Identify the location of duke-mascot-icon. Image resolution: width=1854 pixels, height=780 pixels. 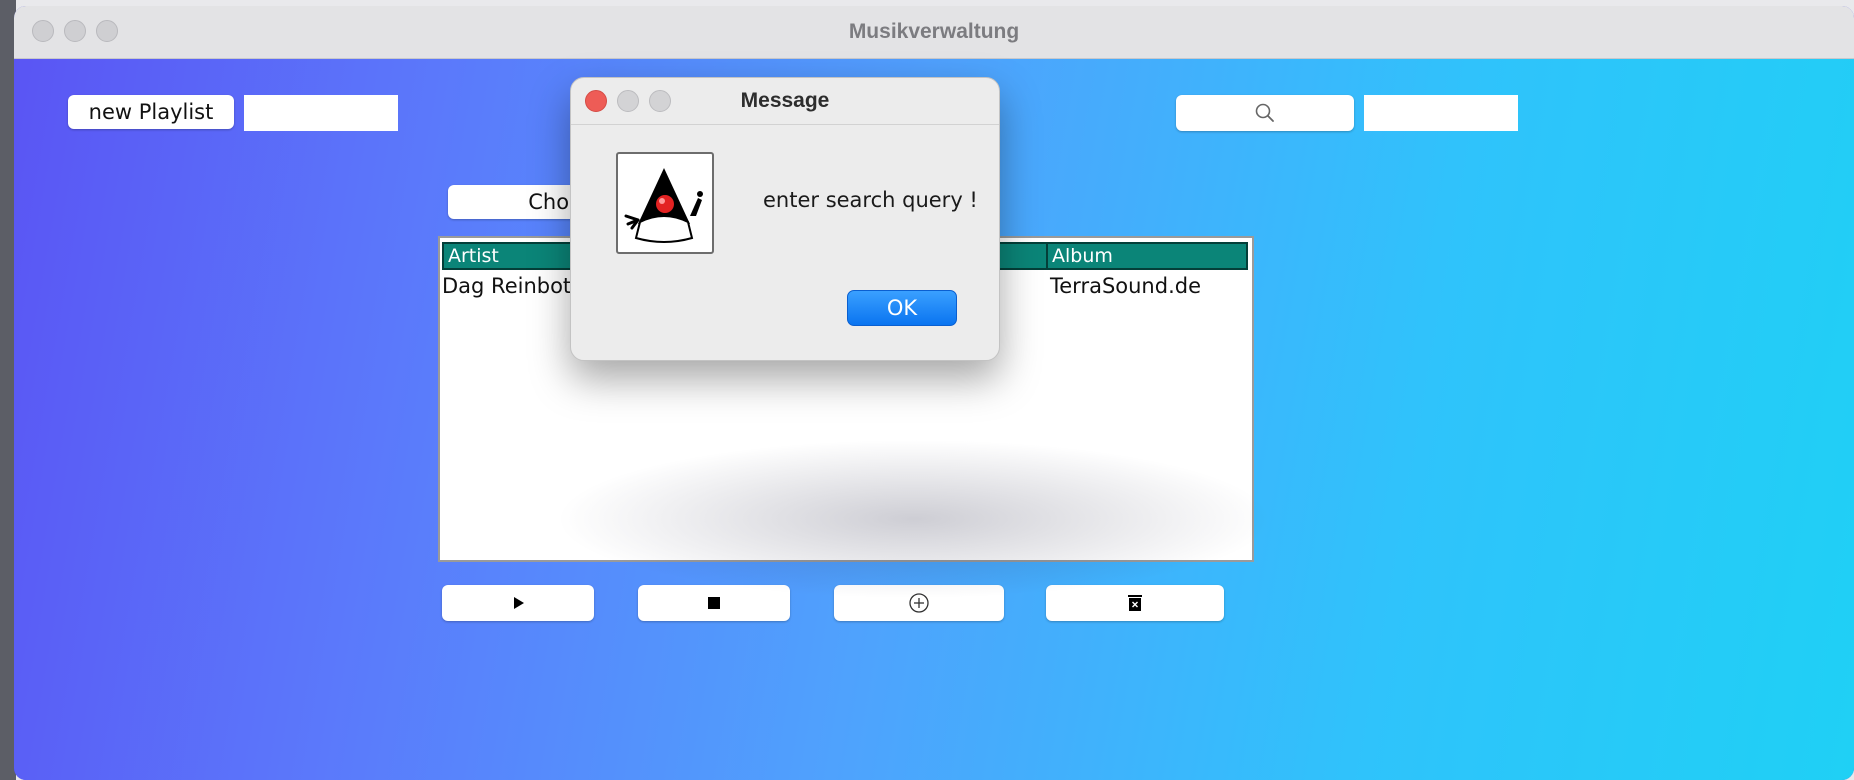
(663, 205).